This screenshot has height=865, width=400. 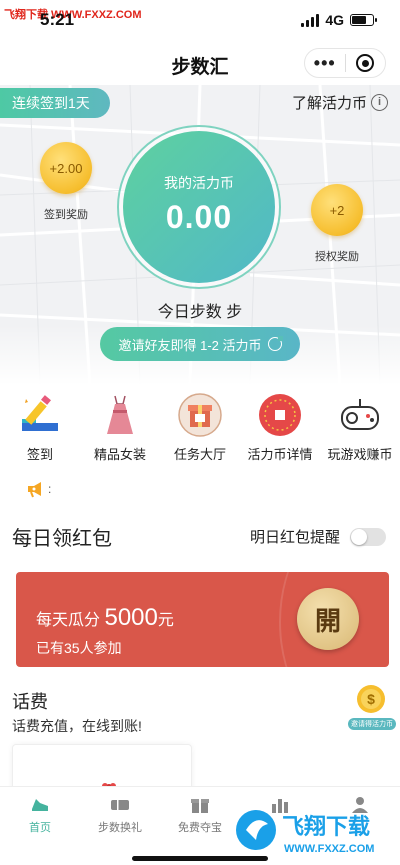 I want to click on announcement-text: :, so click(x=50, y=489).